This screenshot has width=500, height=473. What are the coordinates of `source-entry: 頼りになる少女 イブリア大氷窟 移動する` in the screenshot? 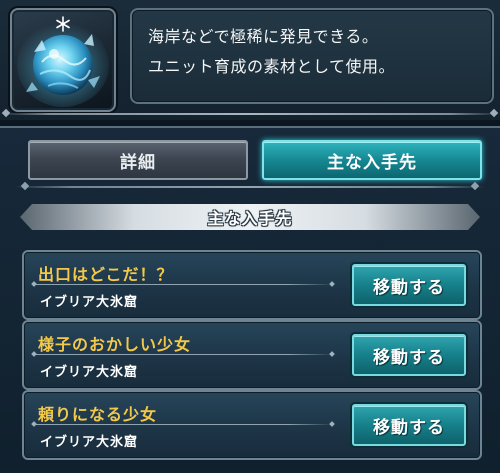 It's located at (252, 425).